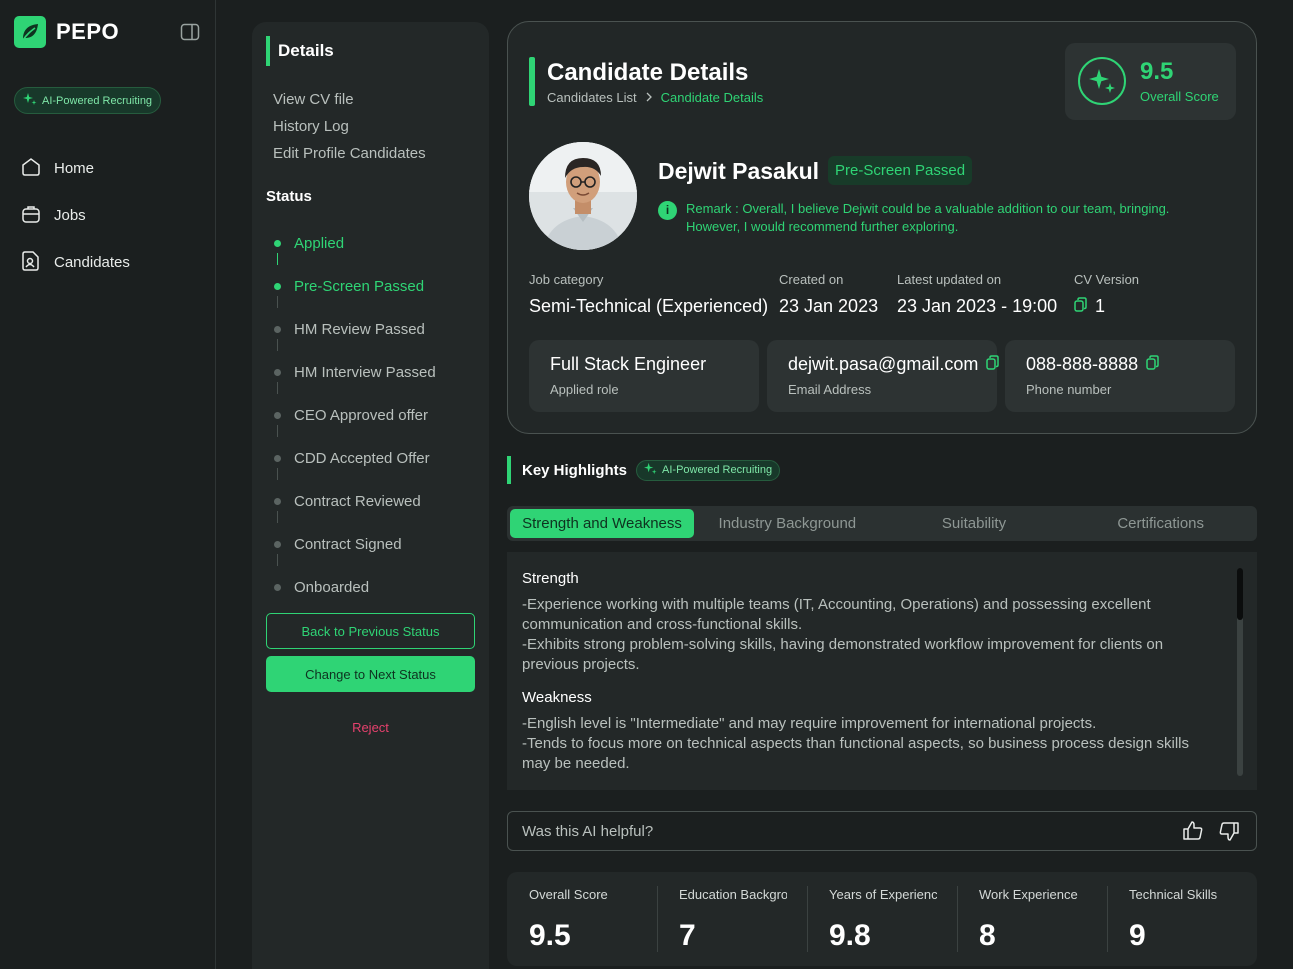 This screenshot has height=969, width=1293. I want to click on back-to-previous-status-button: Back to Previous Status, so click(370, 631).